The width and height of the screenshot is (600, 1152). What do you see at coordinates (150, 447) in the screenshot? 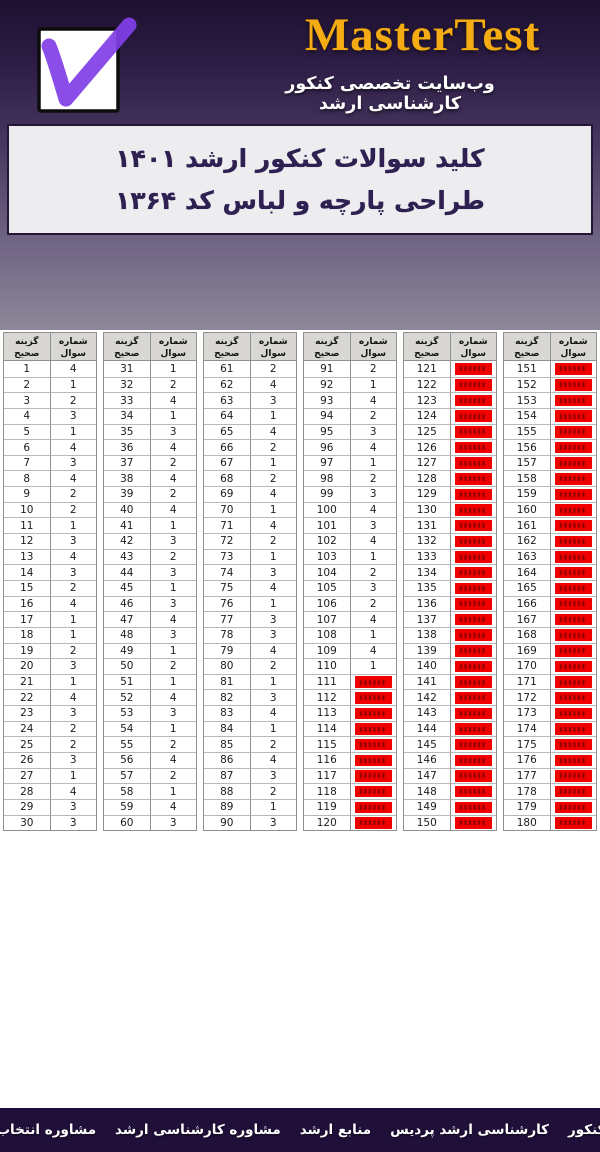
I see `answer-row: 36 4` at bounding box center [150, 447].